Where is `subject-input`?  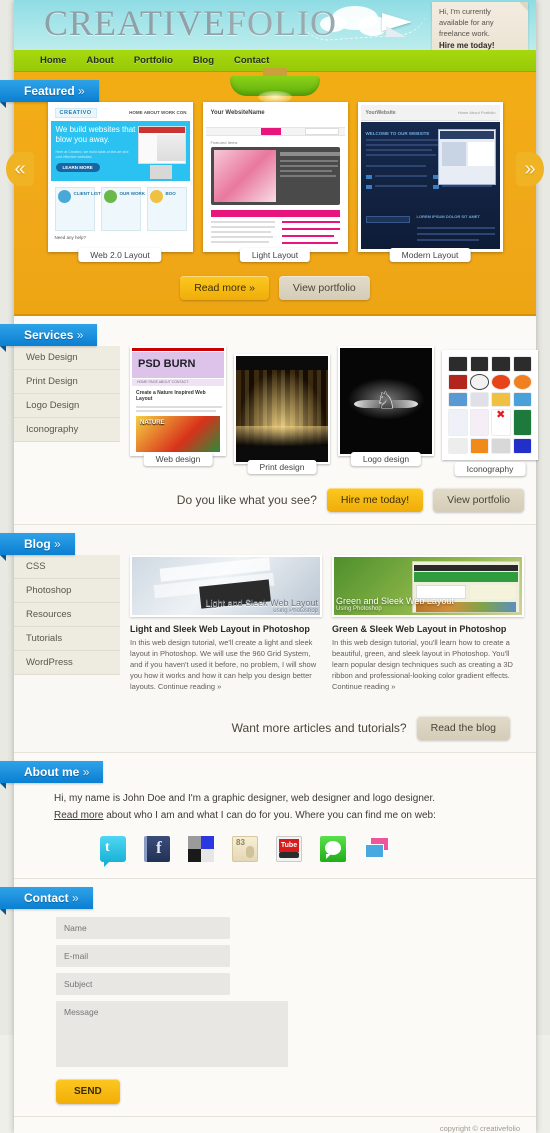 subject-input is located at coordinates (143, 984).